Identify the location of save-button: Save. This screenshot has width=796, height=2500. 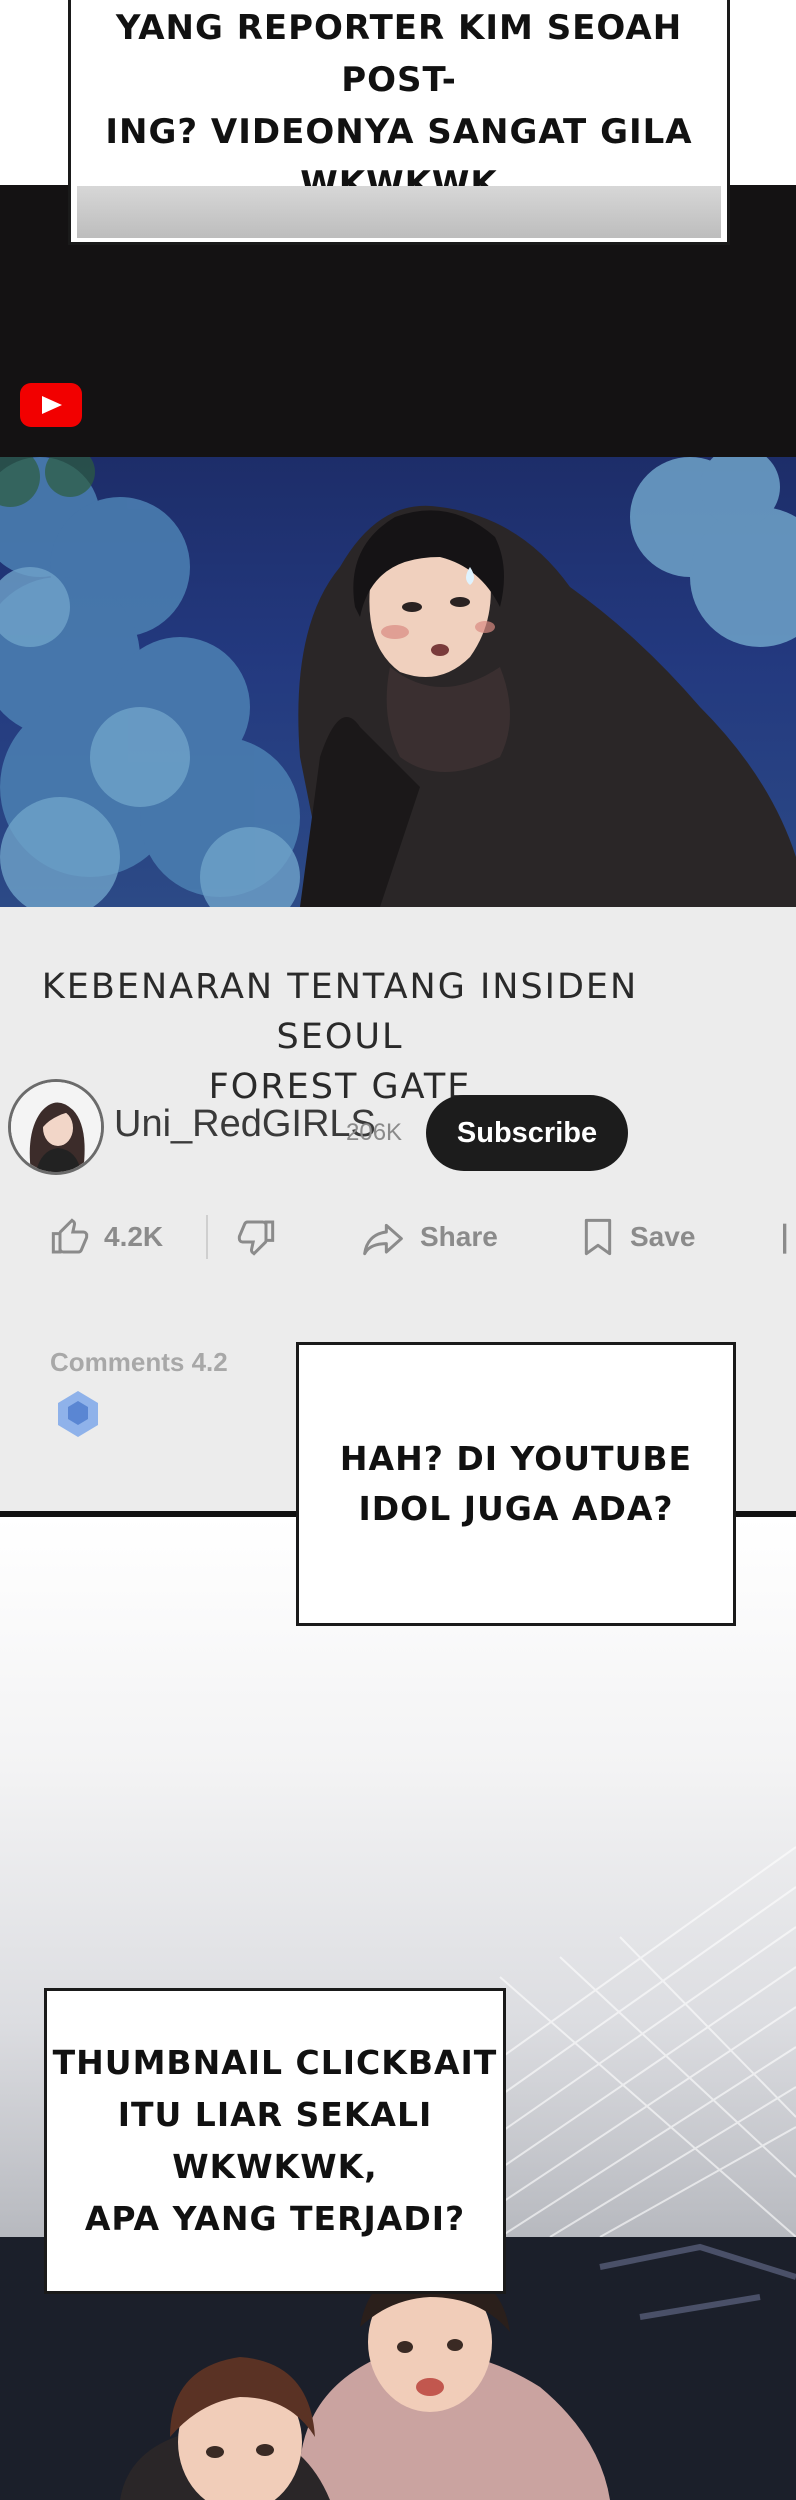
(637, 1237).